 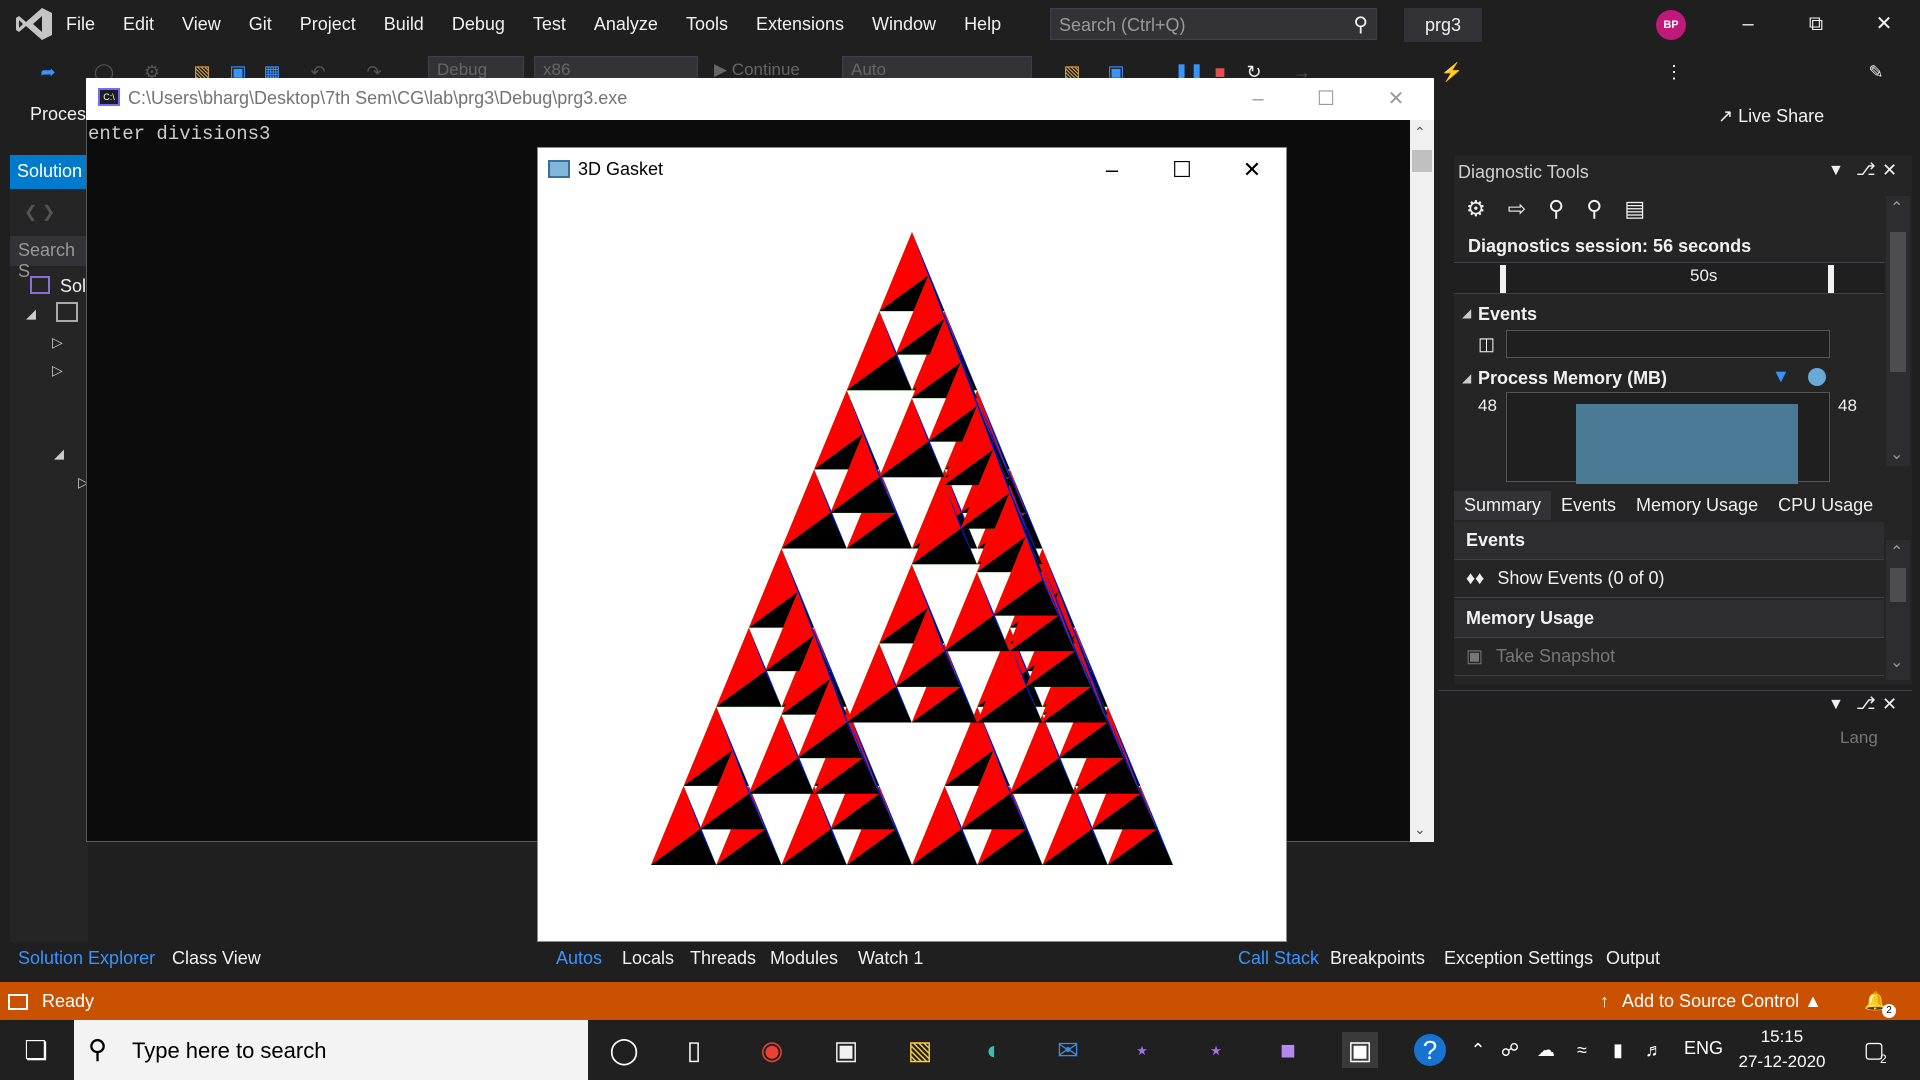 I want to click on hot-reload-icon: ⚡, so click(x=1452, y=72).